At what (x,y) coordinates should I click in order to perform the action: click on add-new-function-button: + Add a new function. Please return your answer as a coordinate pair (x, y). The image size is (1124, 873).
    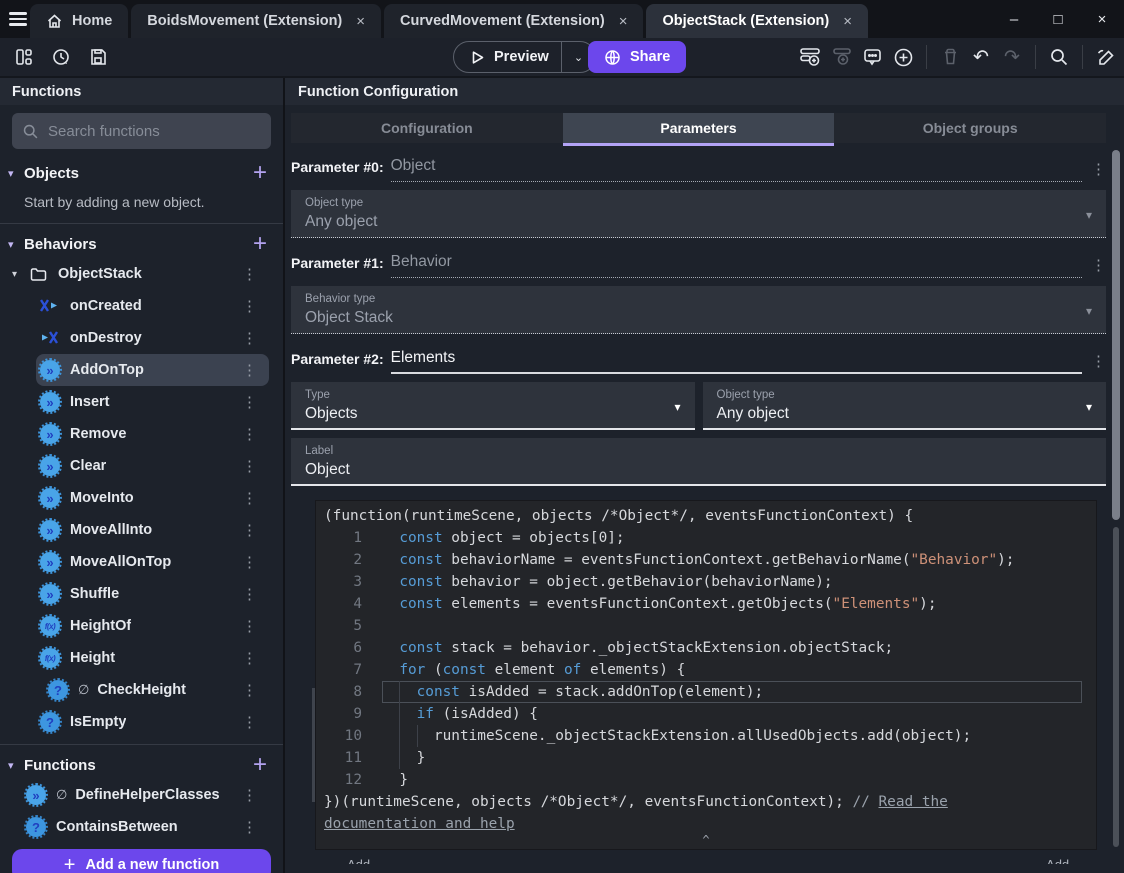
    Looking at the image, I should click on (141, 861).